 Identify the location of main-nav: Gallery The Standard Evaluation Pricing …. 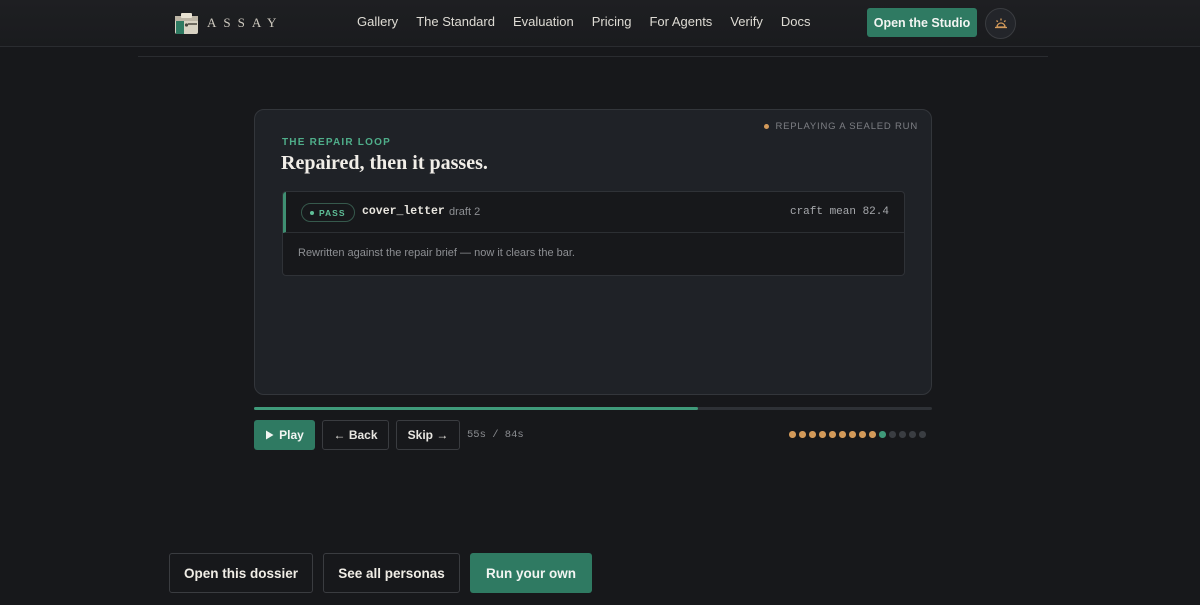
(583, 21).